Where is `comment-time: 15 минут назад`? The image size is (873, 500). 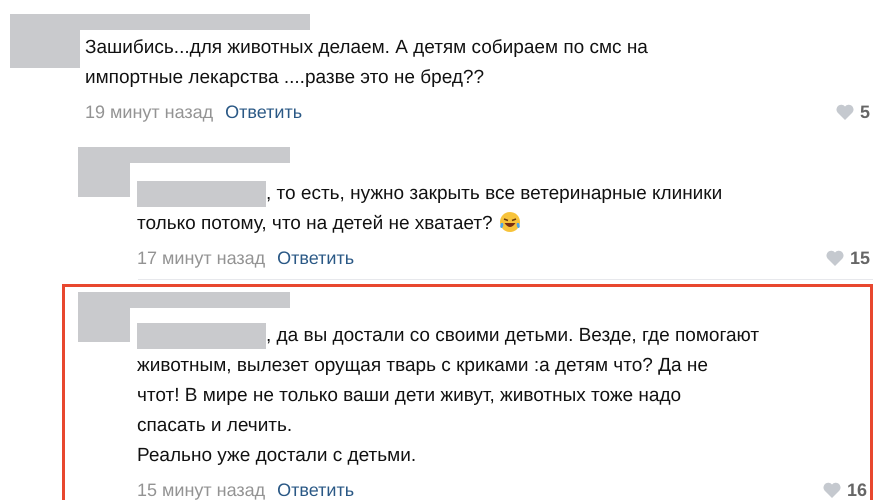 comment-time: 15 минут назад is located at coordinates (201, 490).